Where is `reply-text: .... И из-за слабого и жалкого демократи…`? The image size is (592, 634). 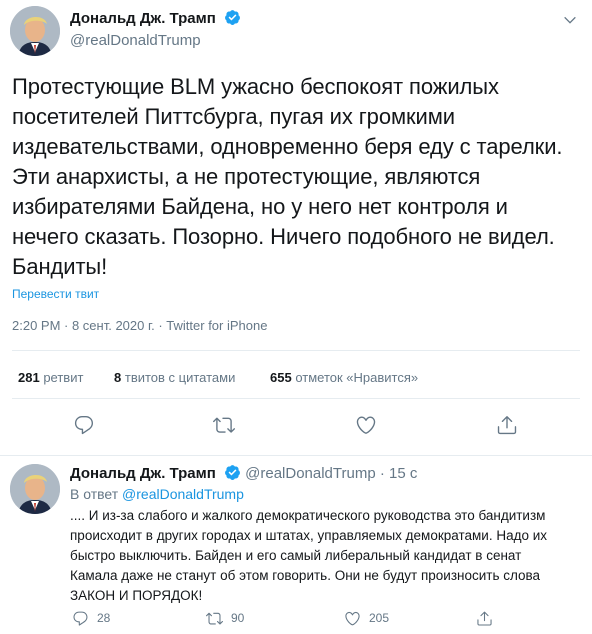
reply-text: .... И из-за слабого и жалкого демократи… is located at coordinates (309, 555).